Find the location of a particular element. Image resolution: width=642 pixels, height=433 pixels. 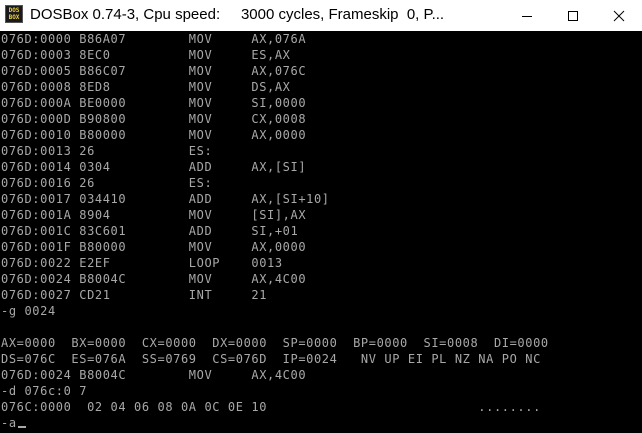

console-line: 076D:0005 B86C07 MOV AX,076C is located at coordinates (154, 71).